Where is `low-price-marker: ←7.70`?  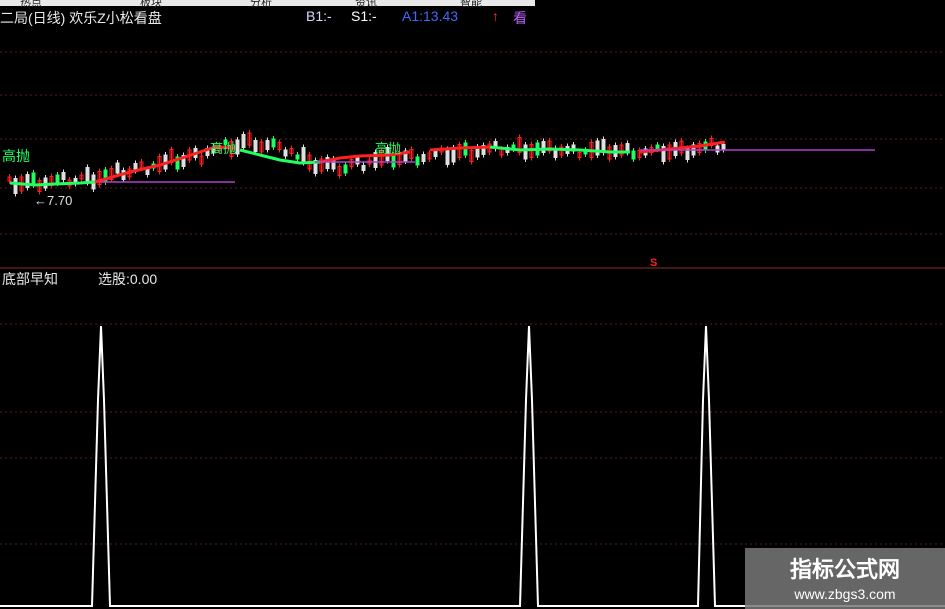 low-price-marker: ←7.70 is located at coordinates (53, 200).